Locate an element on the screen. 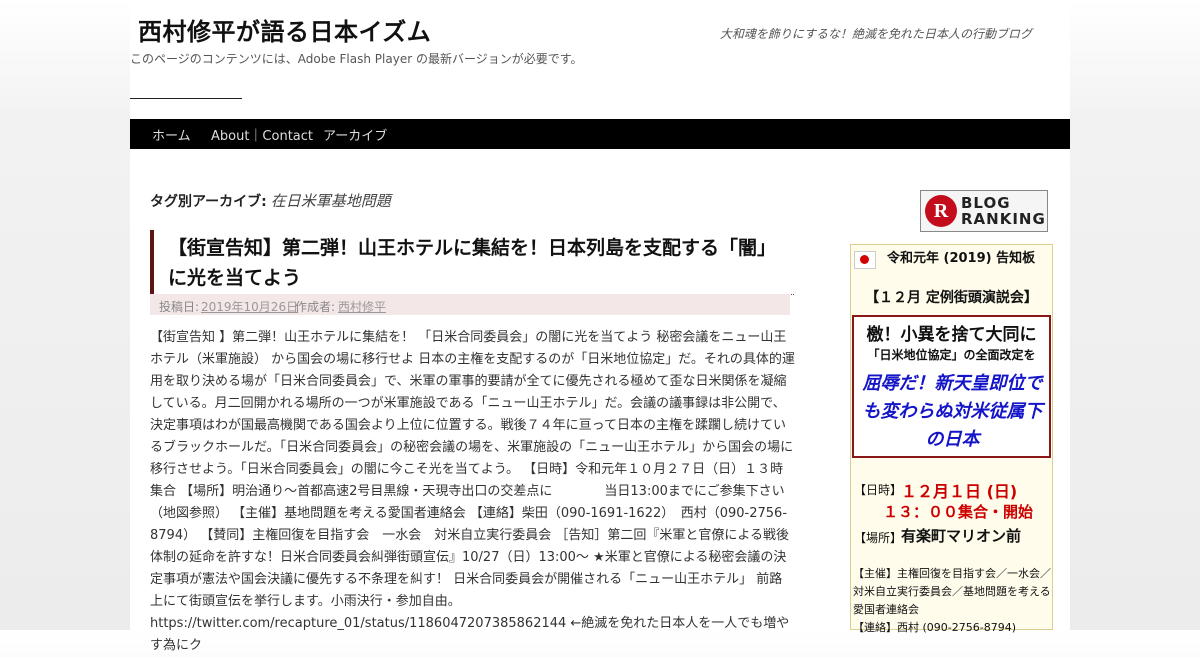 The height and width of the screenshot is (657, 1200). japan-flag-icon is located at coordinates (865, 260).